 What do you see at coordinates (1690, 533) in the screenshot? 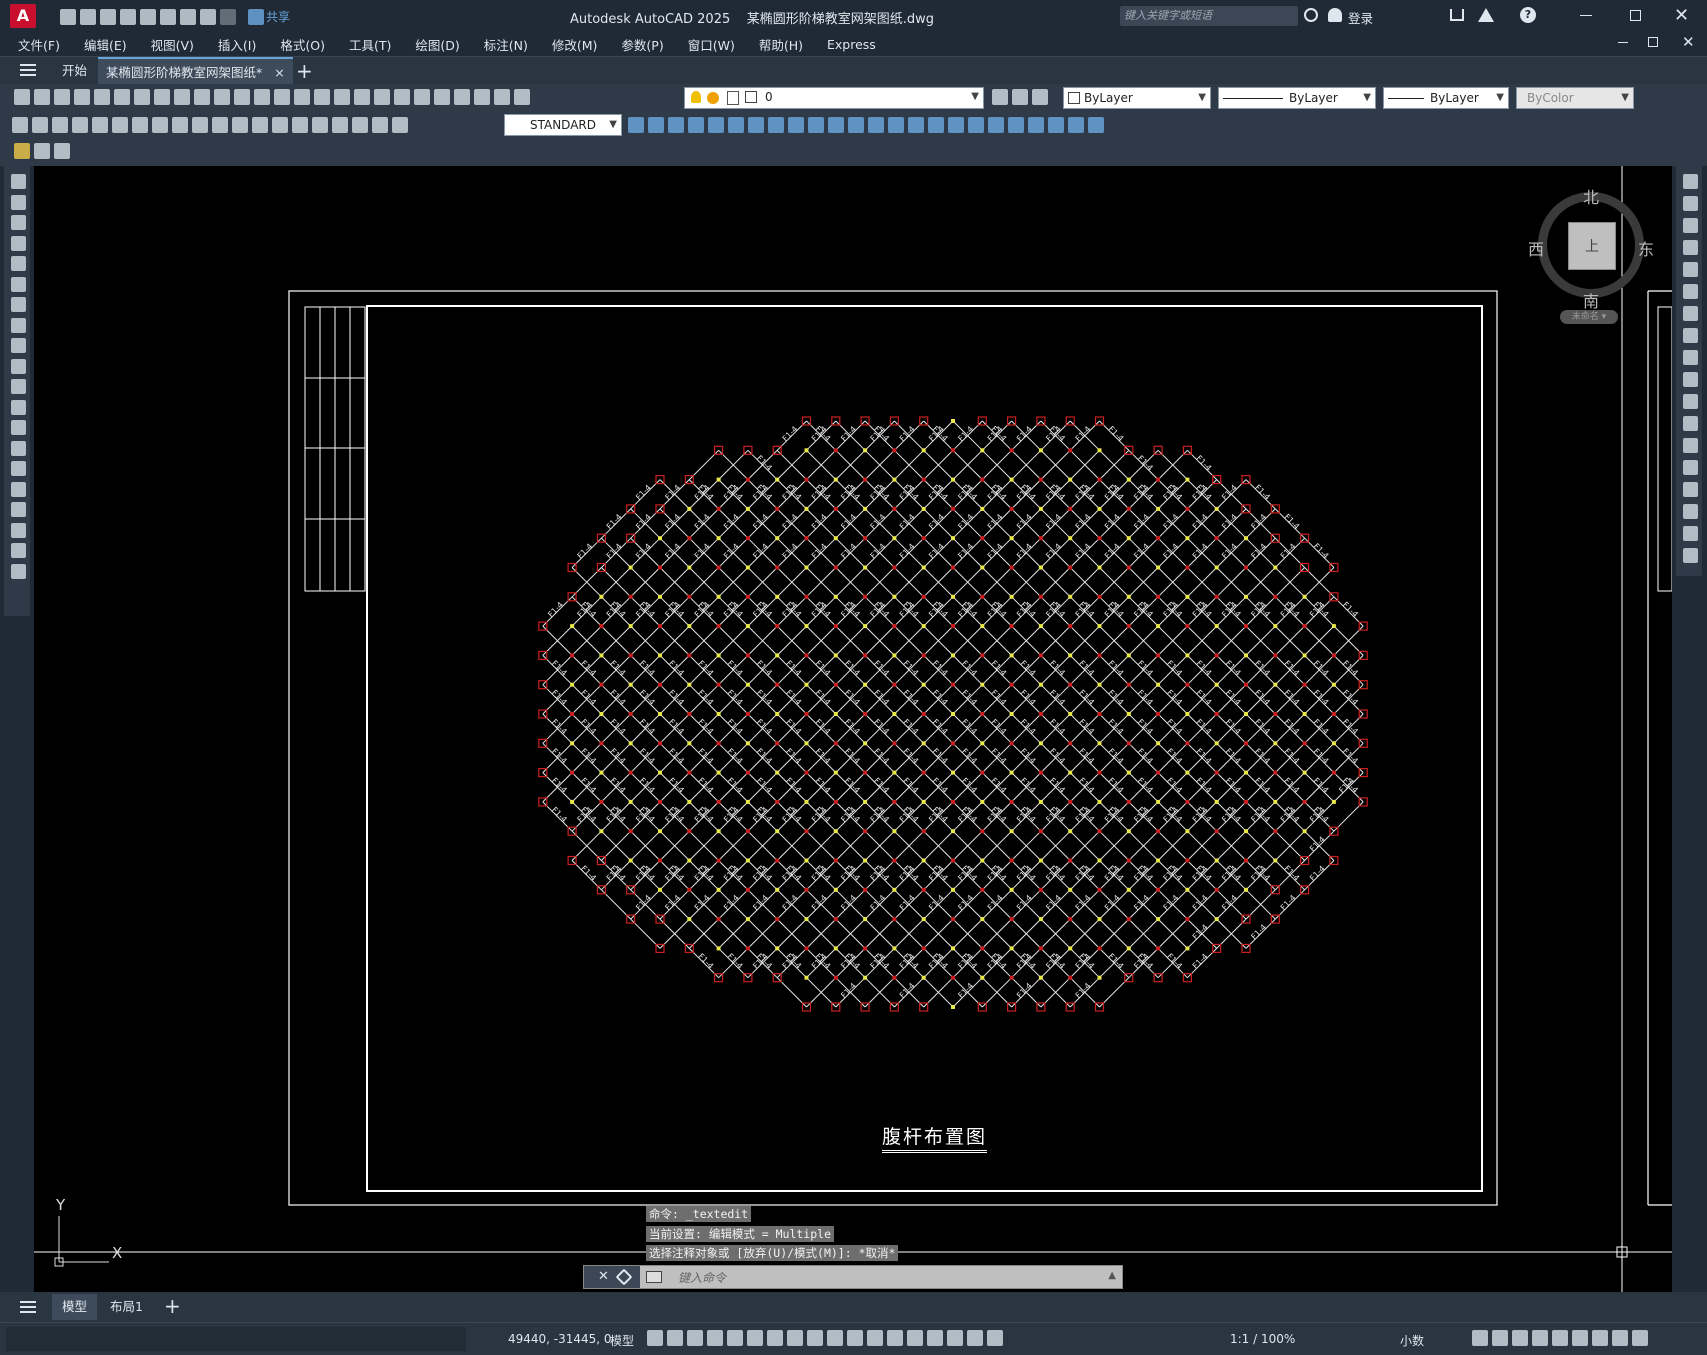
I see `blend-icon` at bounding box center [1690, 533].